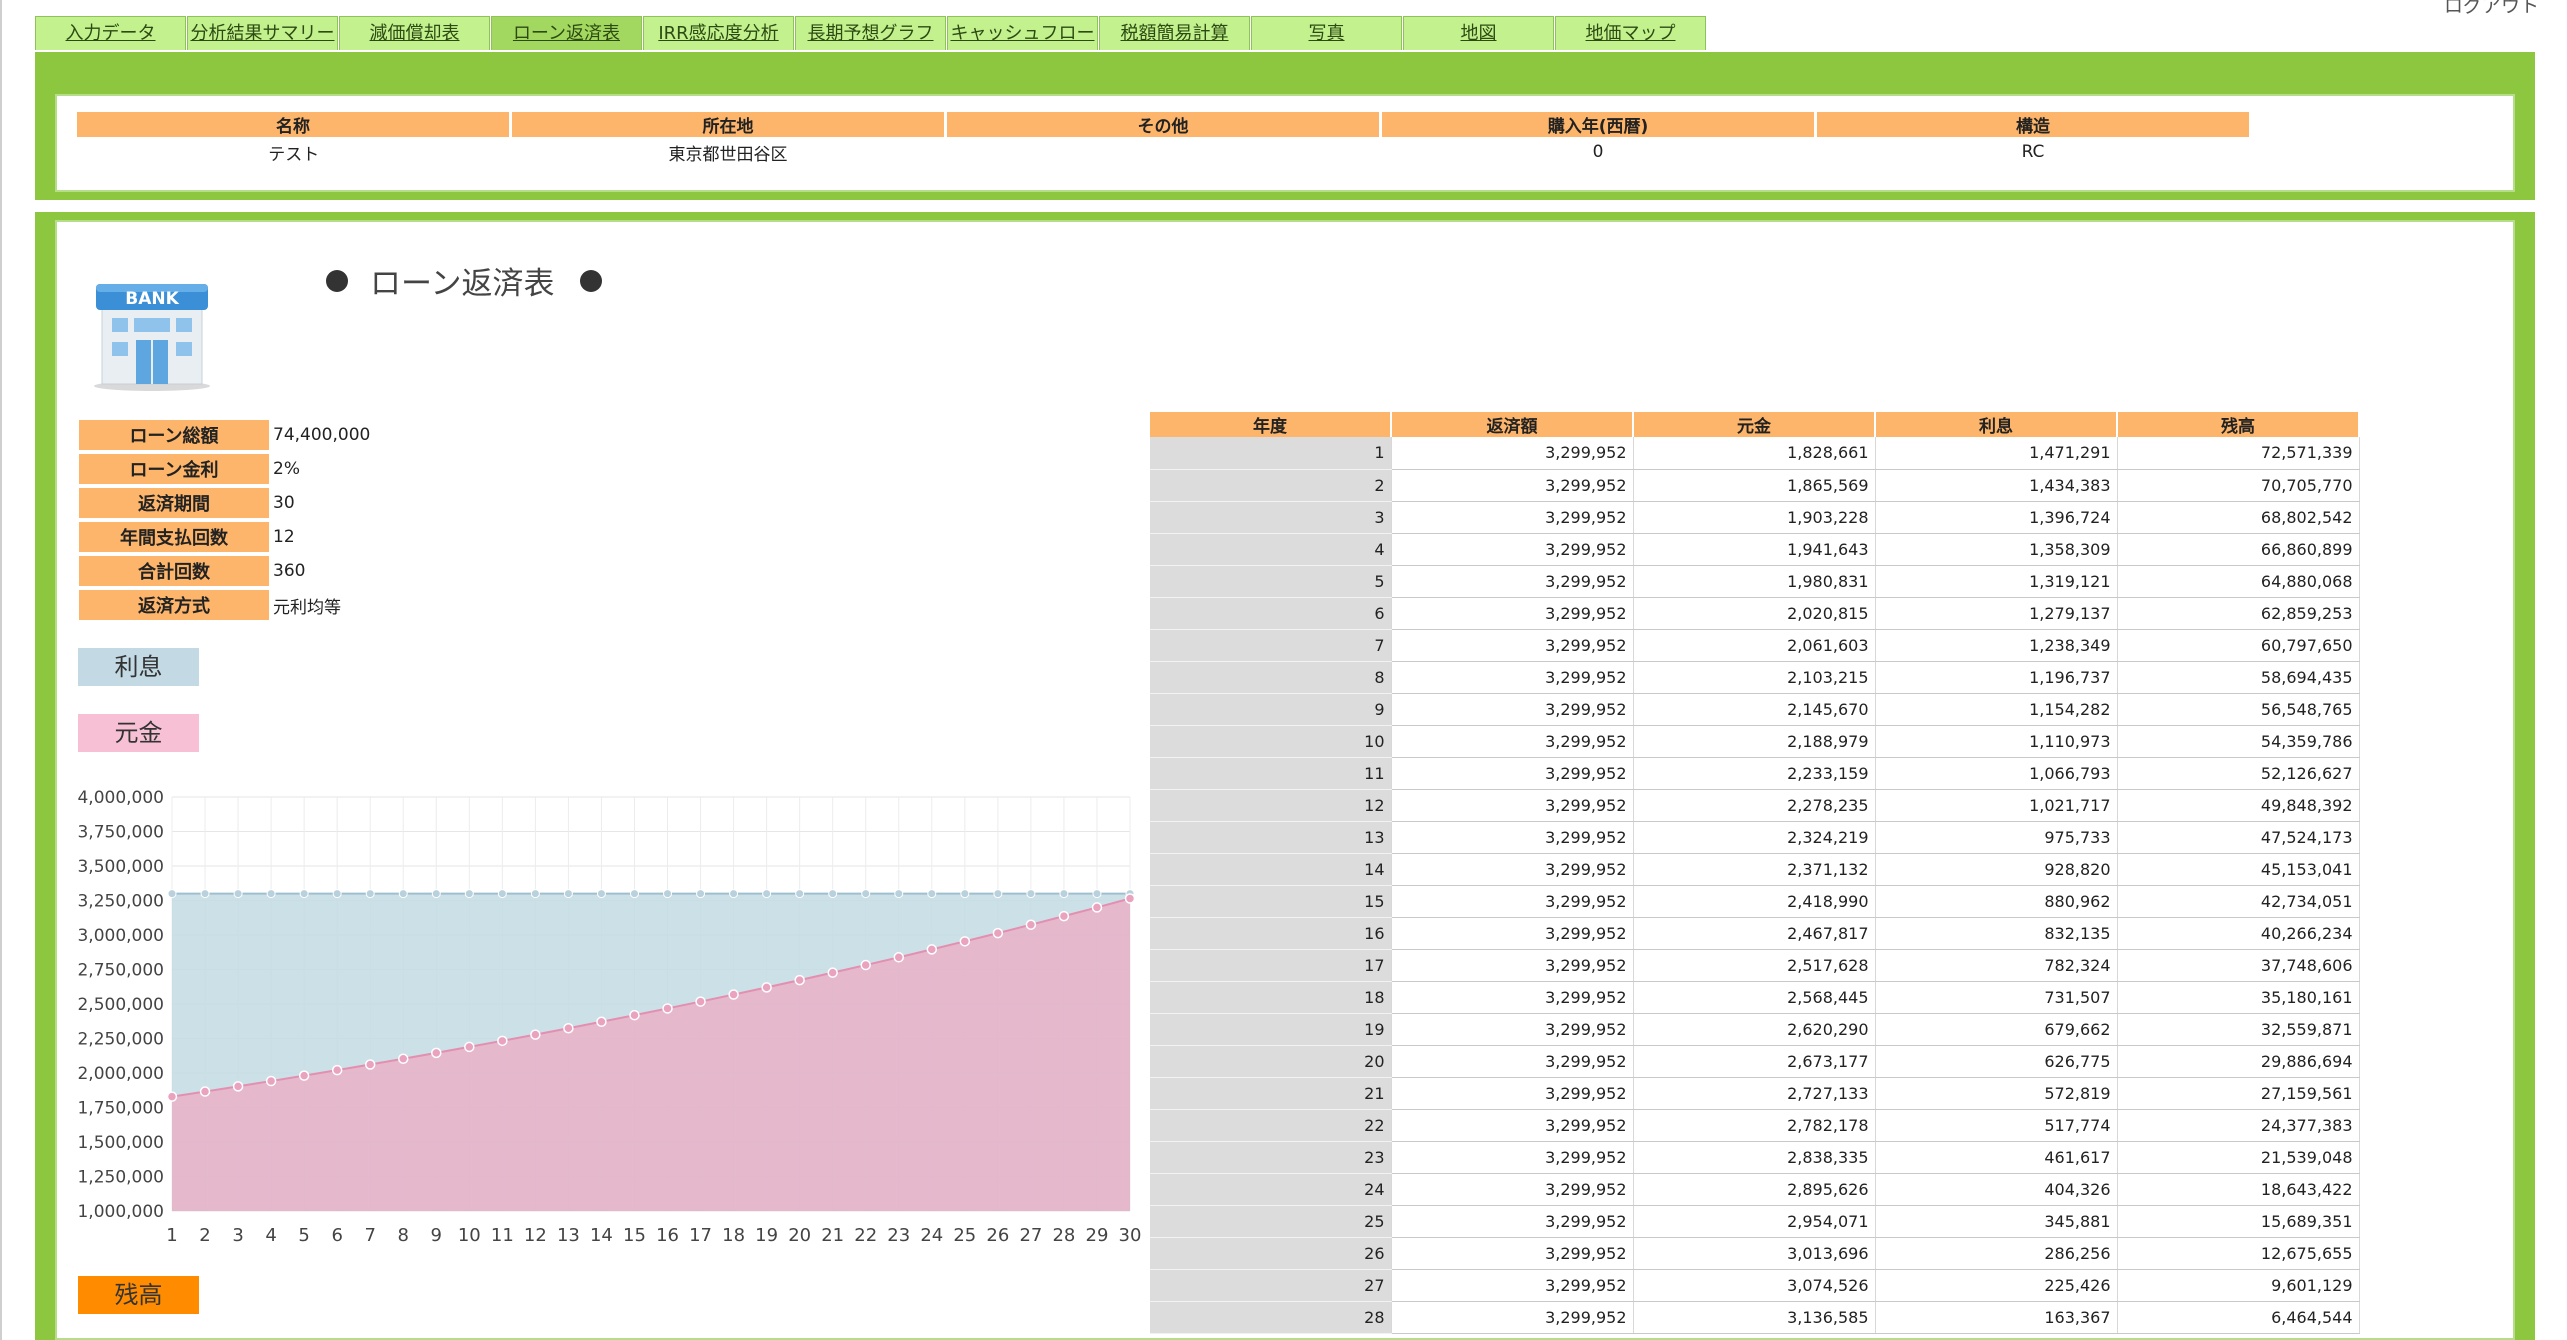  What do you see at coordinates (2238, 1189) in the screenshot?
I see `amount-cell: 18,643,422` at bounding box center [2238, 1189].